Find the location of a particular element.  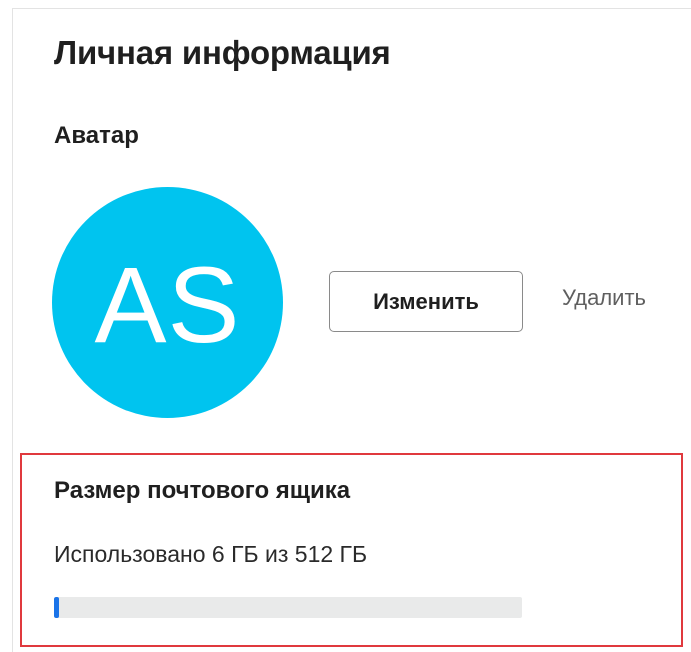

mailbox-usage-text: Использовано 6 ГБ из 512 ГБ is located at coordinates (211, 554).